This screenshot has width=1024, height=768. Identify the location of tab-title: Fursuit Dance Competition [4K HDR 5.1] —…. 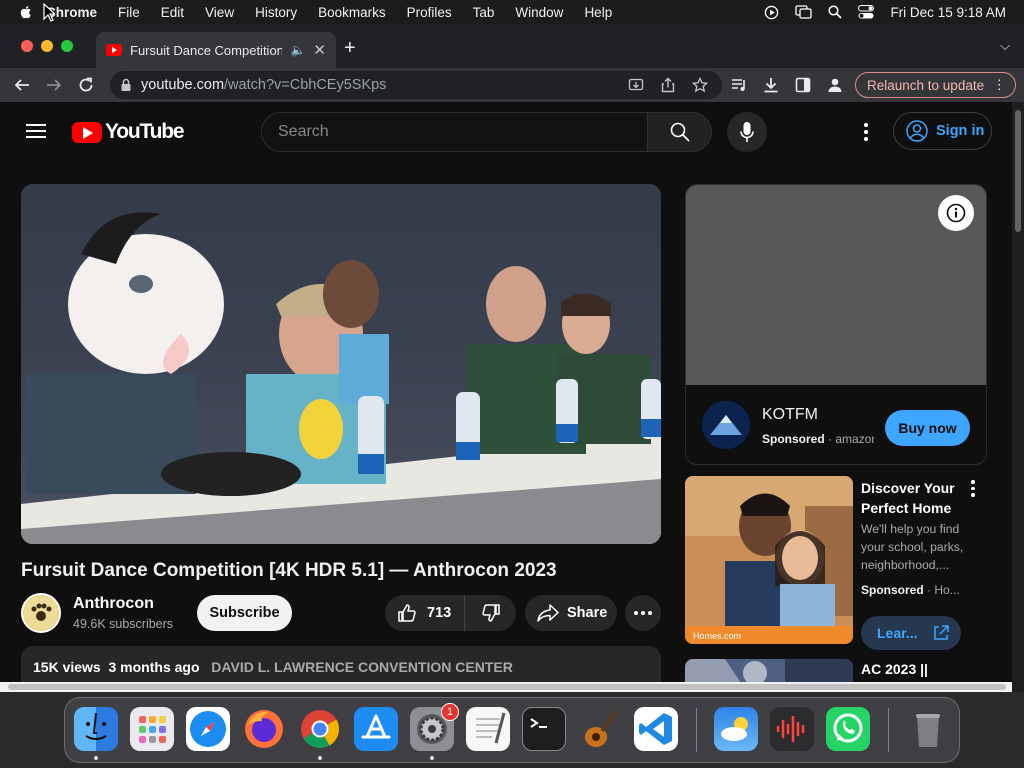
(206, 50).